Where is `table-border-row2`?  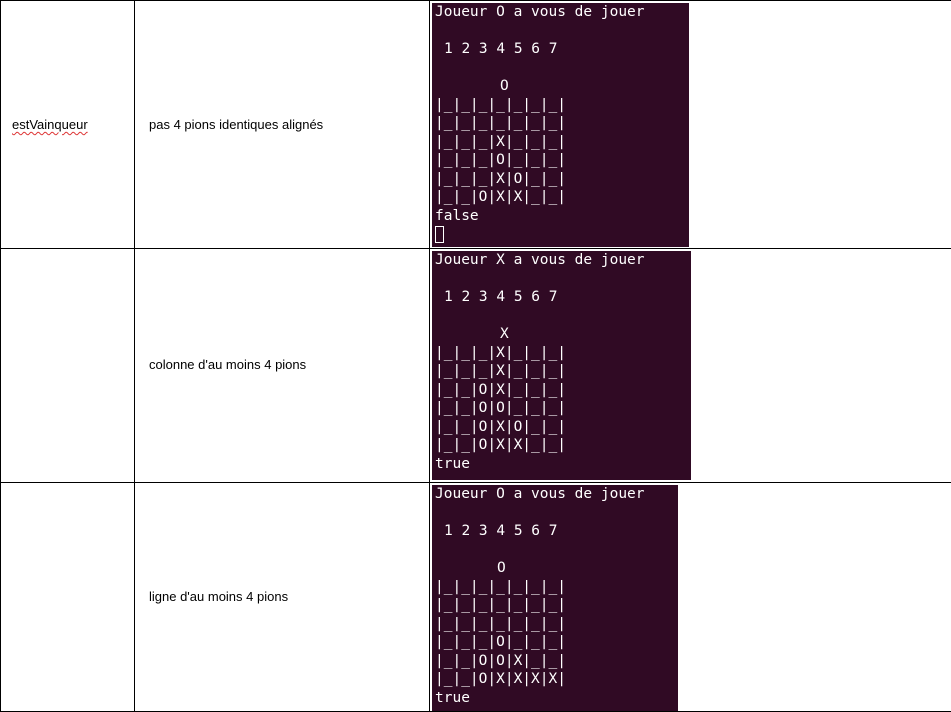
table-border-row2 is located at coordinates (475, 482).